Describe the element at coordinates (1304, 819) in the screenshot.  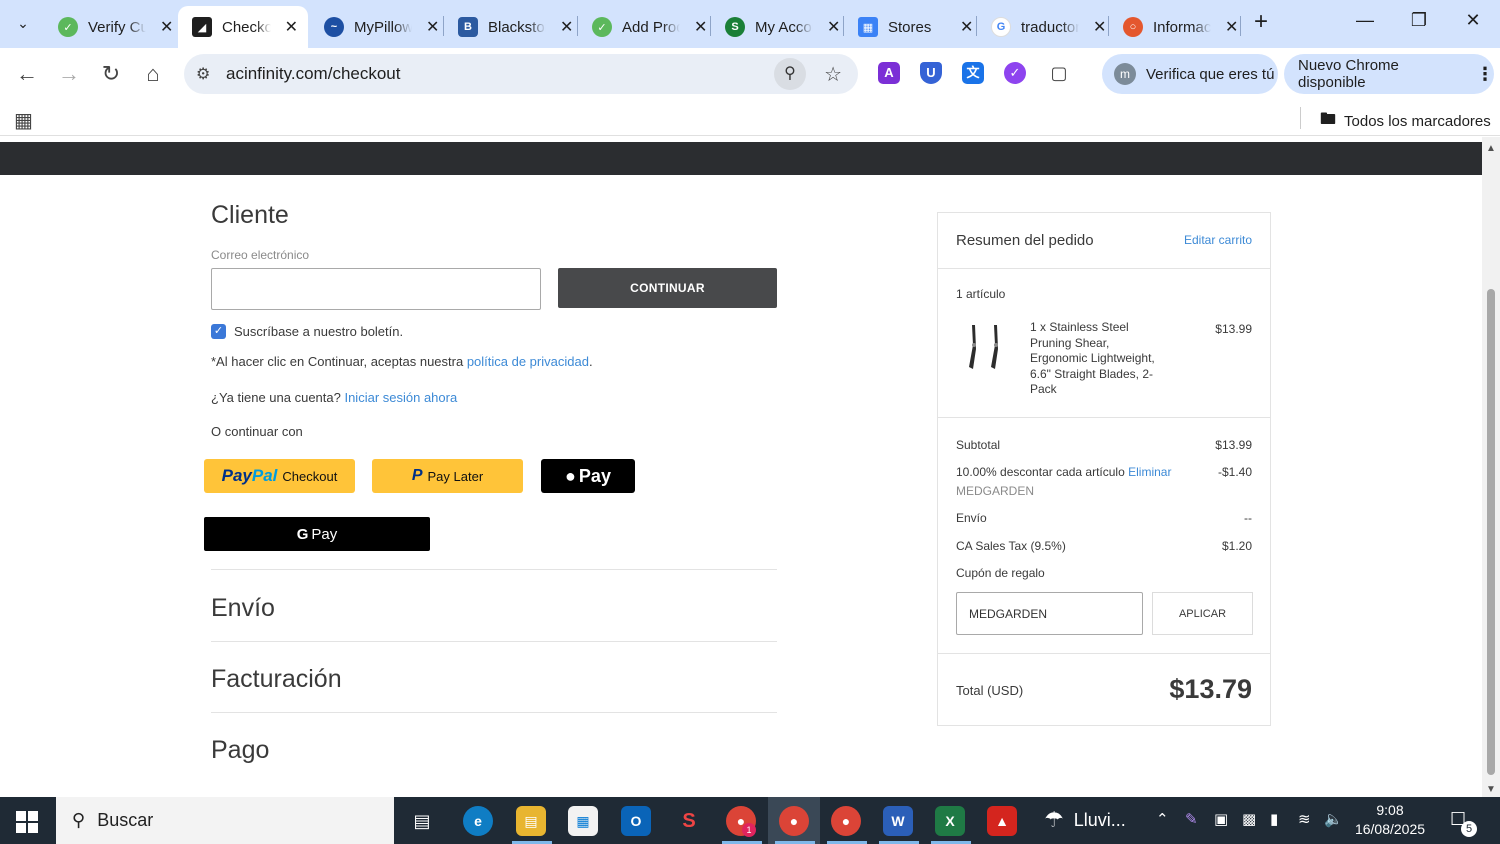
I see `wifi-icon: ≋` at that location.